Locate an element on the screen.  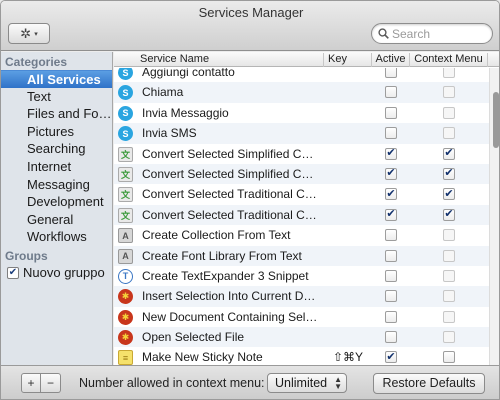
column-header-active: Active is located at coordinates (391, 60).